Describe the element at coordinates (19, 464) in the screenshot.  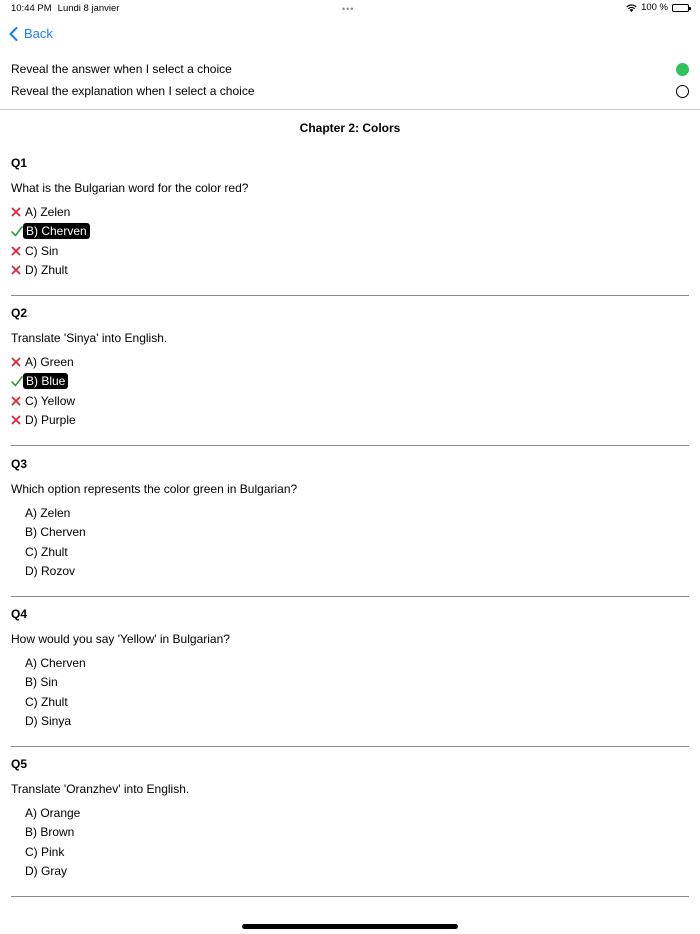
I see `question-number: Q3` at that location.